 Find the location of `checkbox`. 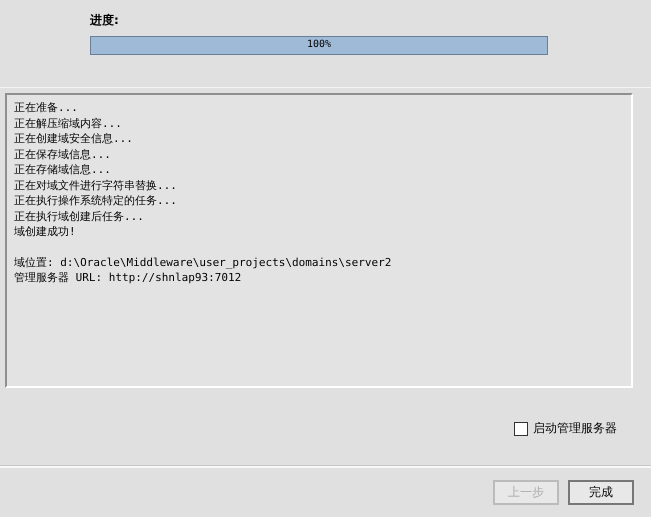

checkbox is located at coordinates (521, 429).